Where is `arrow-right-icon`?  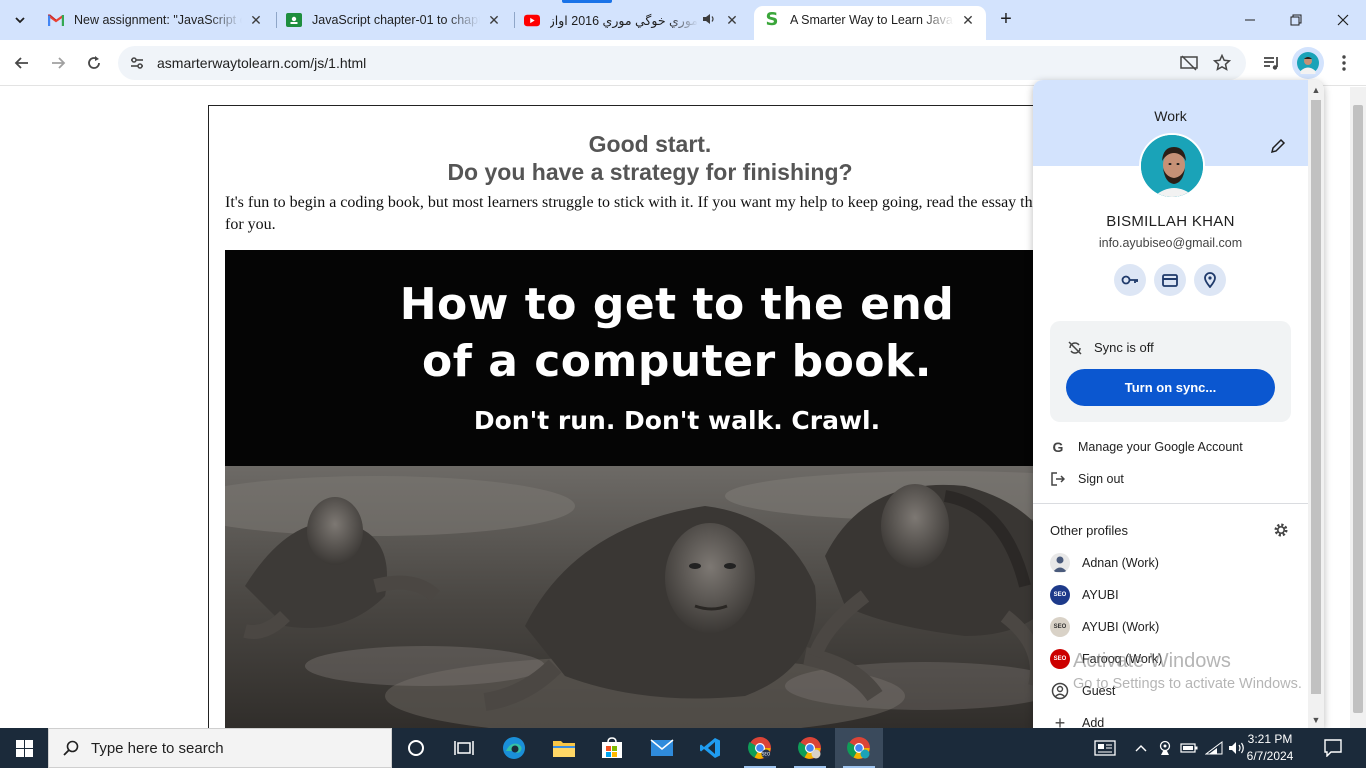 arrow-right-icon is located at coordinates (59, 63).